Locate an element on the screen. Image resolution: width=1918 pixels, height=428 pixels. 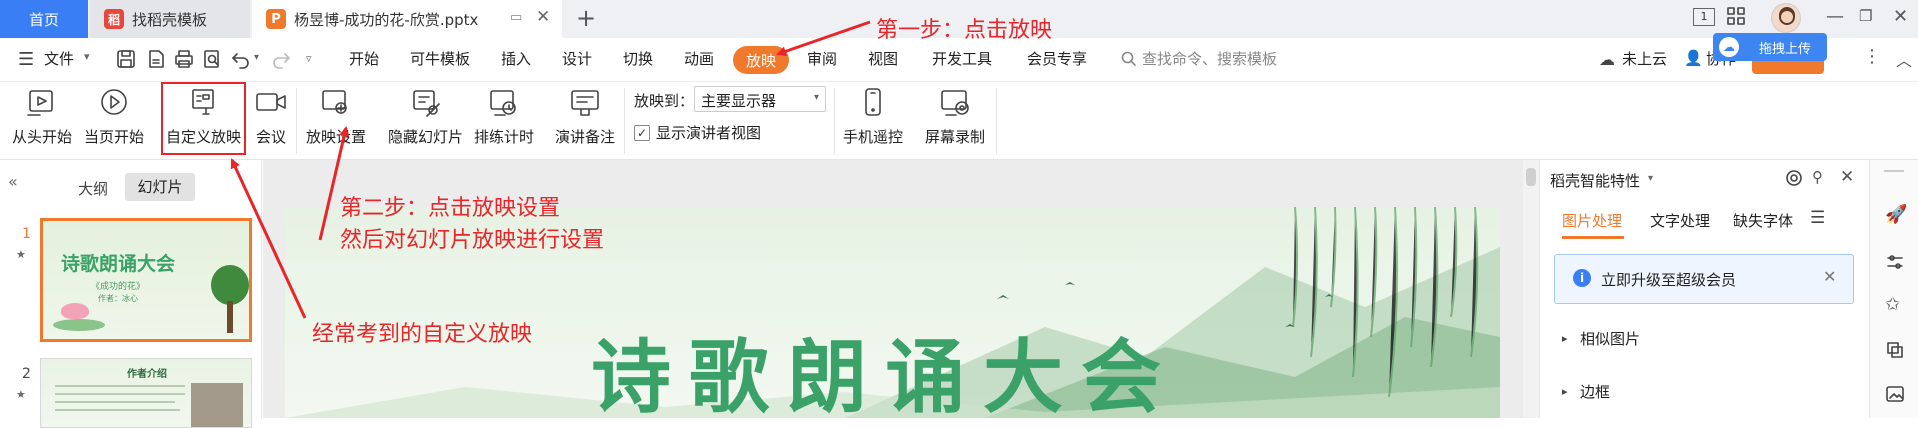
close-panel-icon: ✕ is located at coordinates (1847, 177).